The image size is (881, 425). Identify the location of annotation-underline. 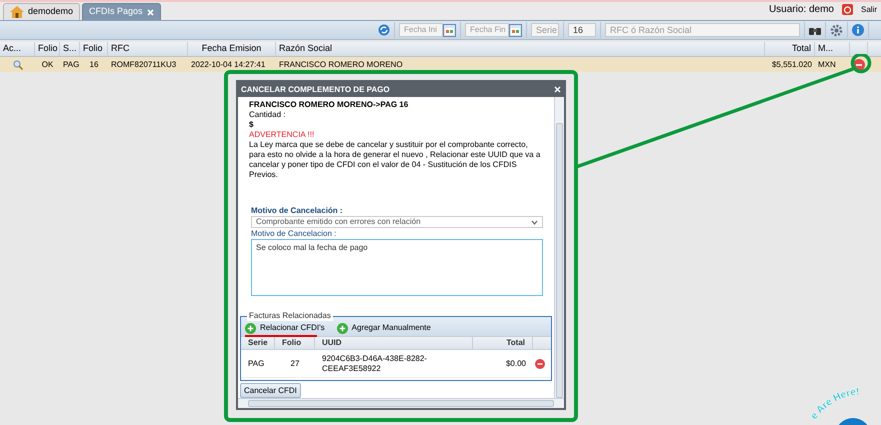
(281, 336).